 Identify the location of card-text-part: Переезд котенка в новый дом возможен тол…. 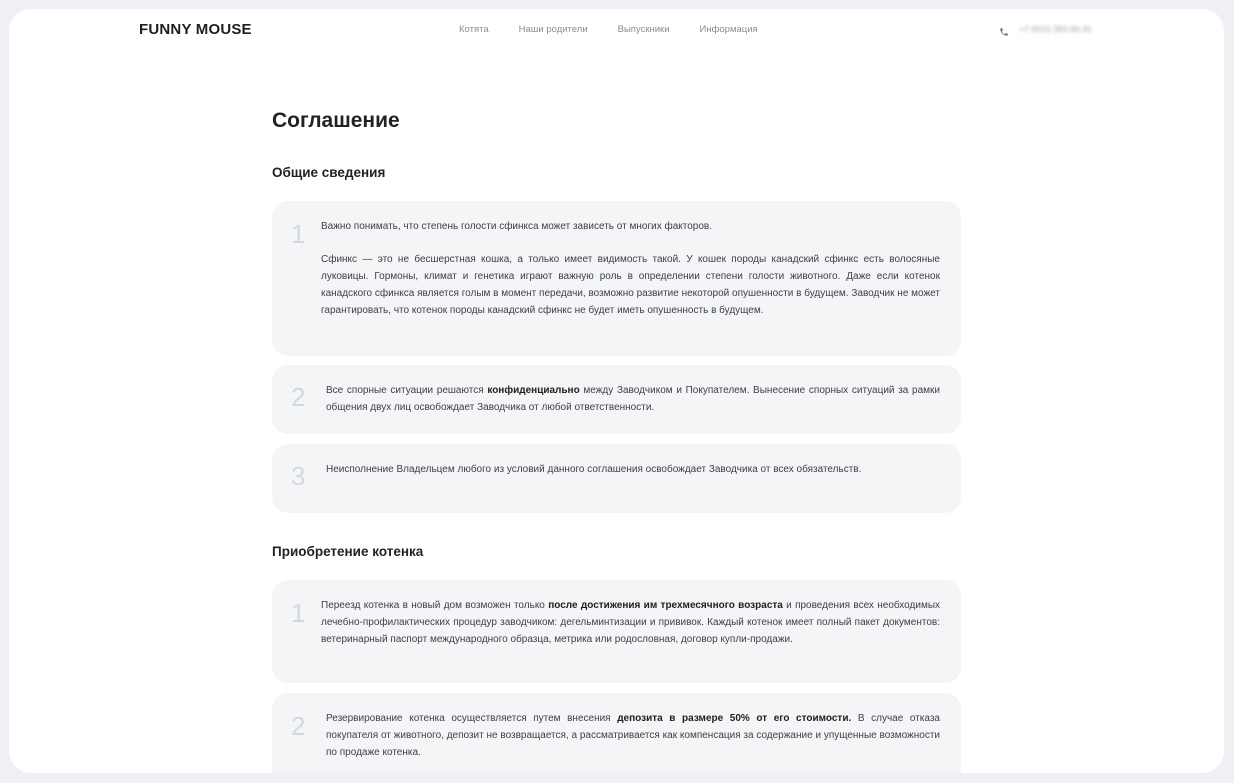
(435, 605).